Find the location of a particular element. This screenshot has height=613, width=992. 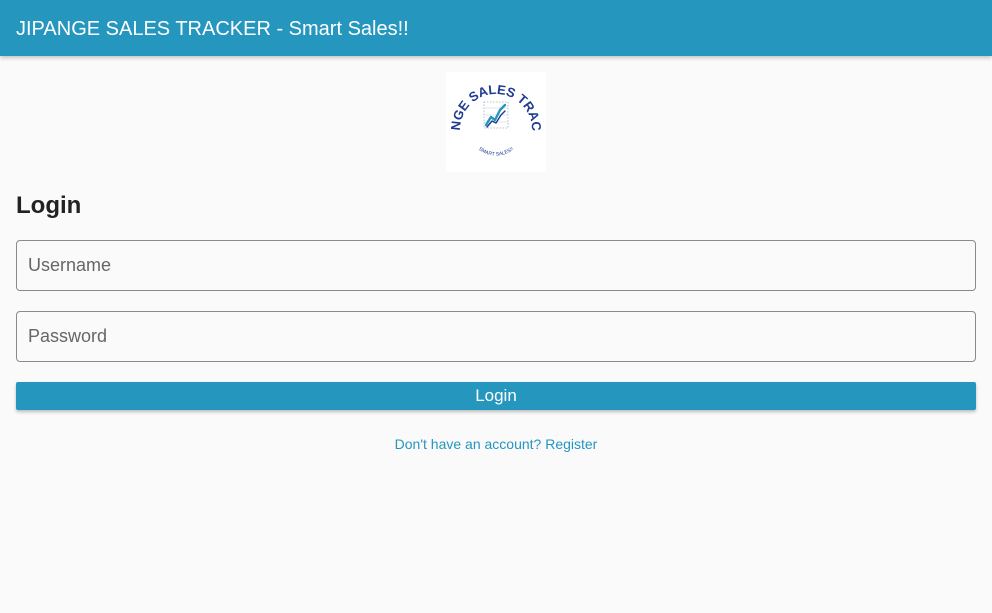

svg-text: SMART SALES!! is located at coordinates (496, 151).